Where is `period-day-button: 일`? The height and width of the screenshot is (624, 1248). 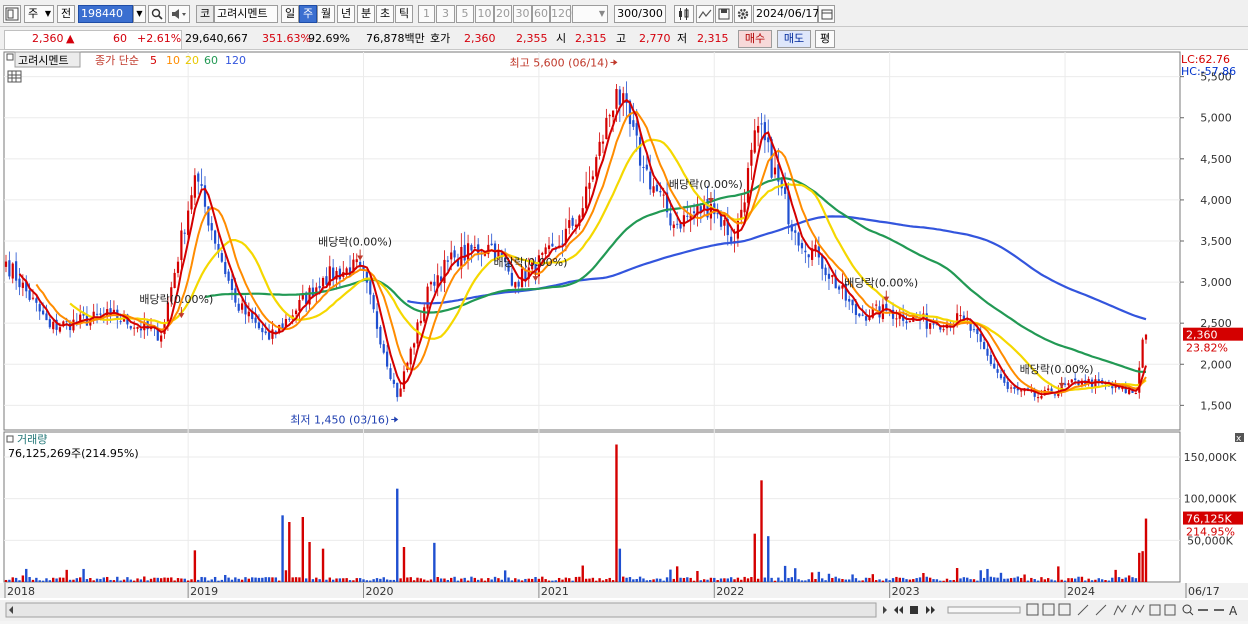
period-day-button: 일 is located at coordinates (290, 14).